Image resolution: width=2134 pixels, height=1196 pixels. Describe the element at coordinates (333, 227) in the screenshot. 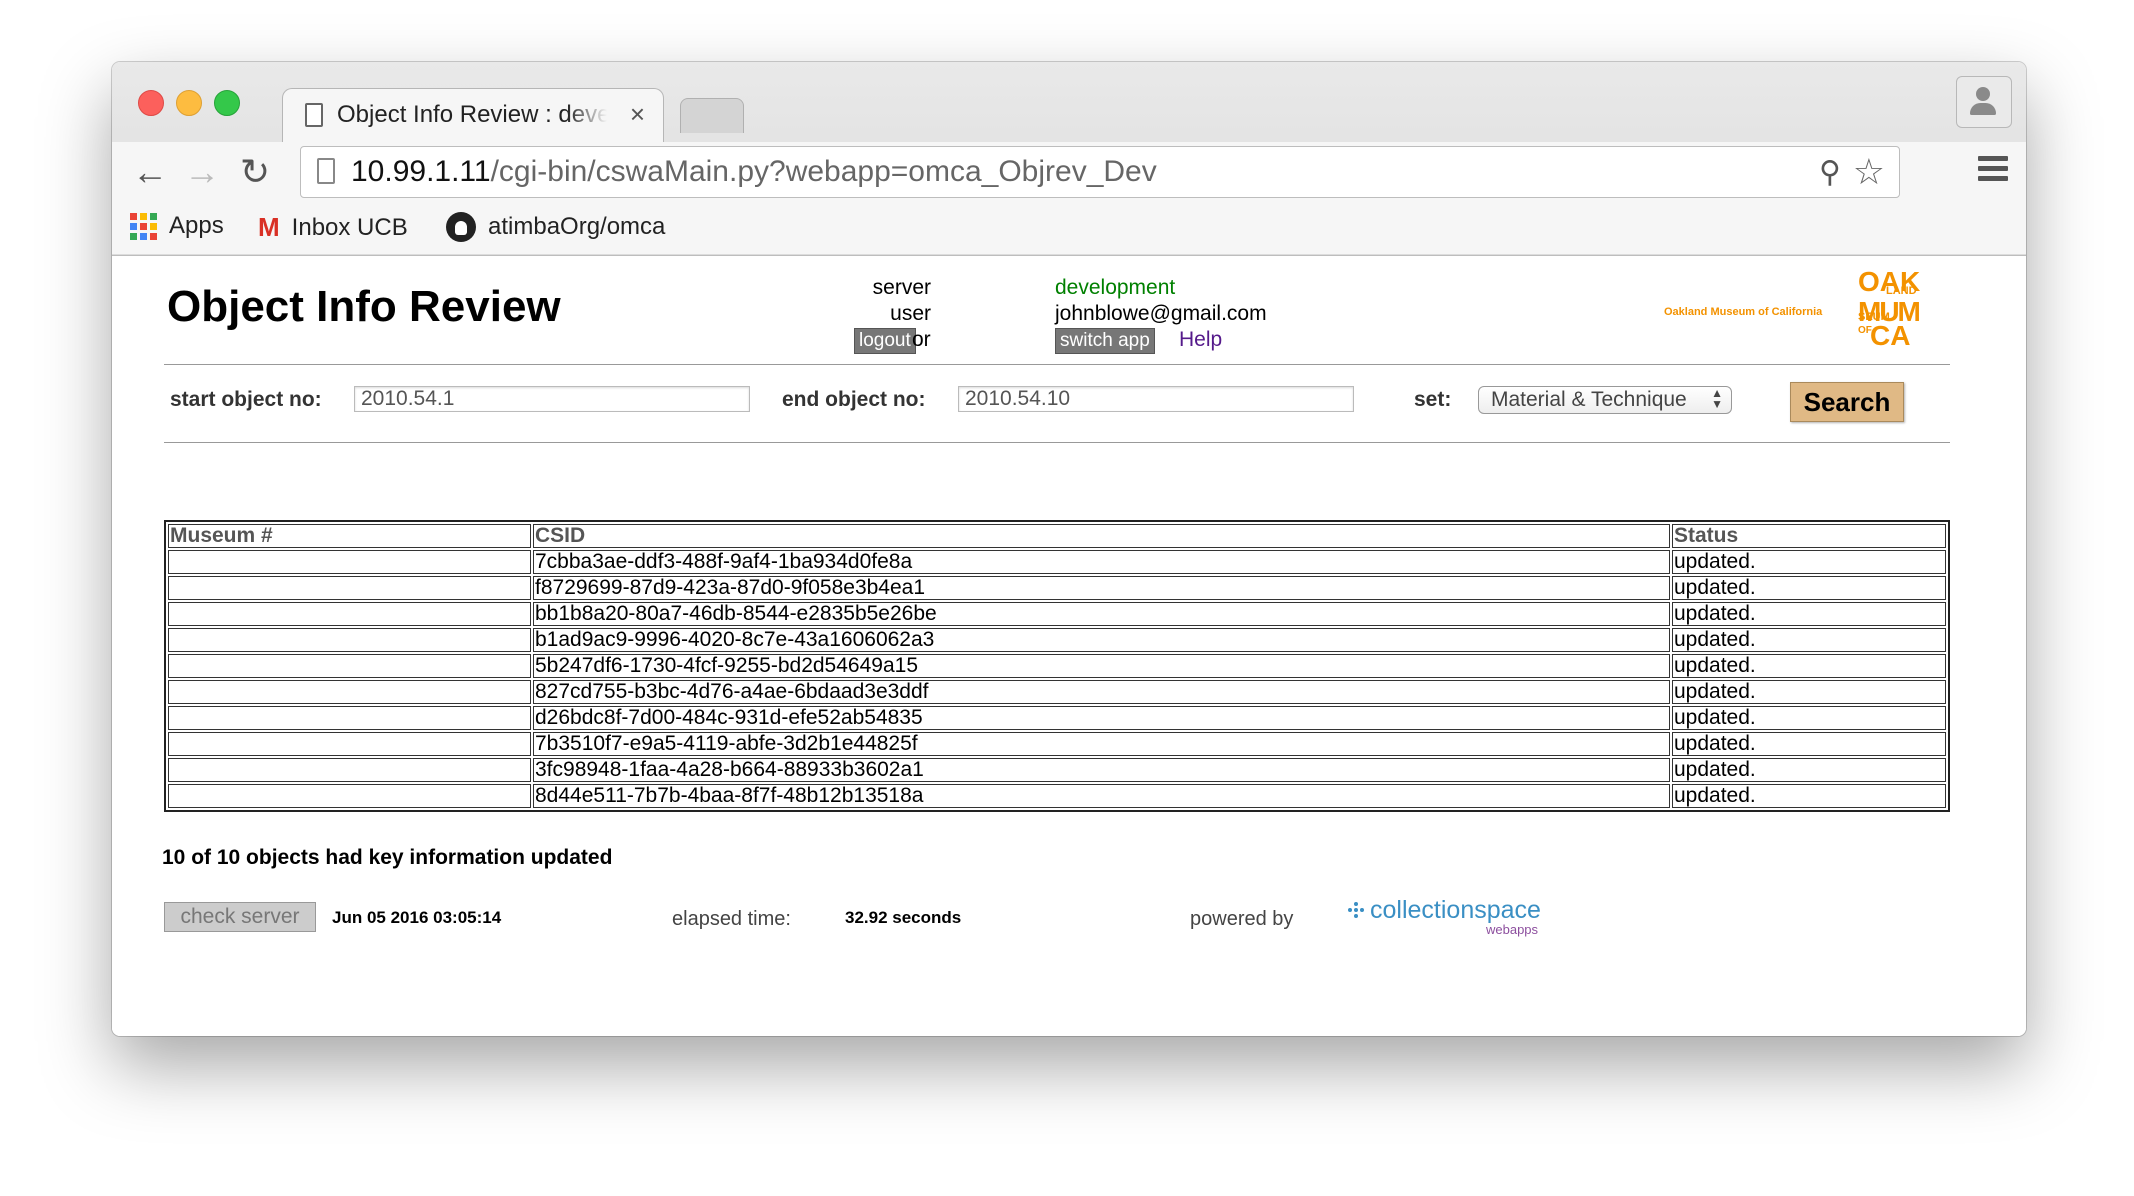

I see `bookmark-inbox-ucb: M Inbox UCB` at that location.